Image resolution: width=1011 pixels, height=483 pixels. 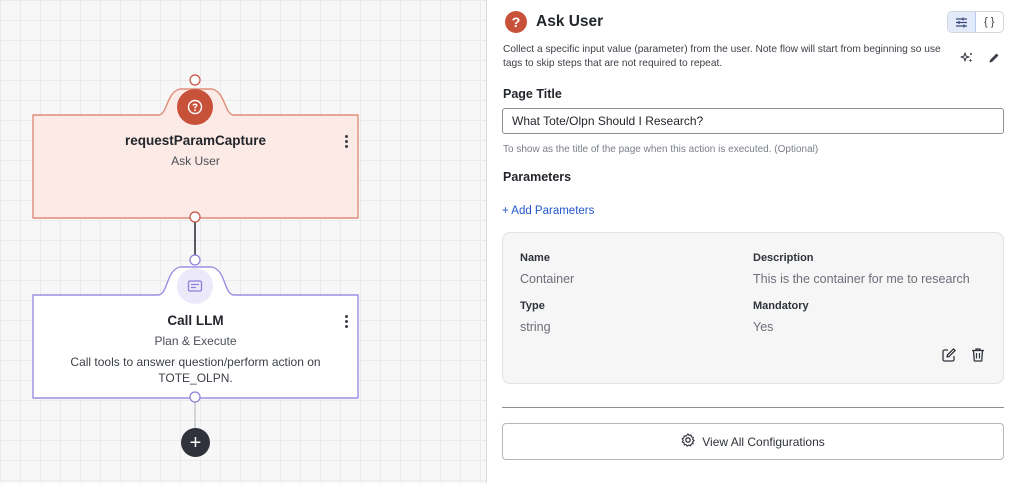 What do you see at coordinates (570, 21) in the screenshot?
I see `panel-title: Ask User` at bounding box center [570, 21].